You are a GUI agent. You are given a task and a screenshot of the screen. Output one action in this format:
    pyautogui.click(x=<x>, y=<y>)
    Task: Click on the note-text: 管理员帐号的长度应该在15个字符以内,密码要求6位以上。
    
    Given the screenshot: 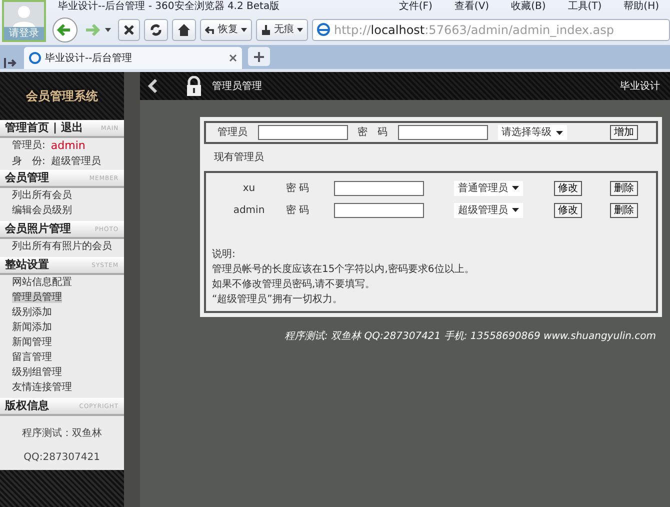 What is the action you would take?
    pyautogui.click(x=343, y=269)
    